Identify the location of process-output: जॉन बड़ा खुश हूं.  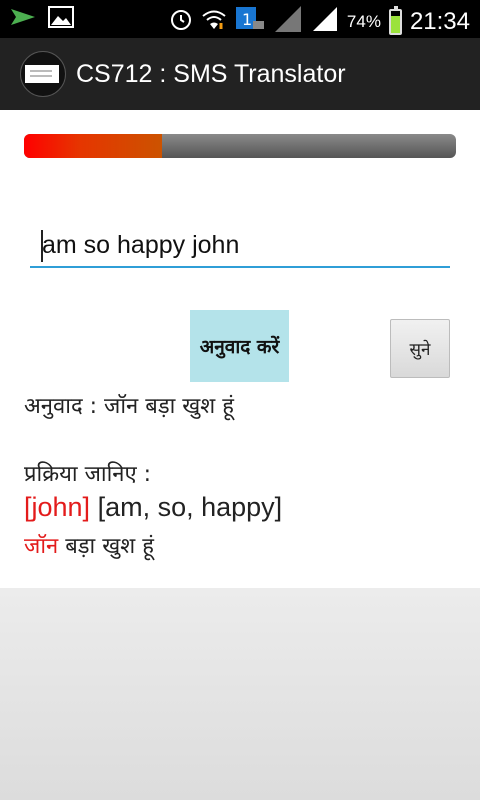
(89, 545).